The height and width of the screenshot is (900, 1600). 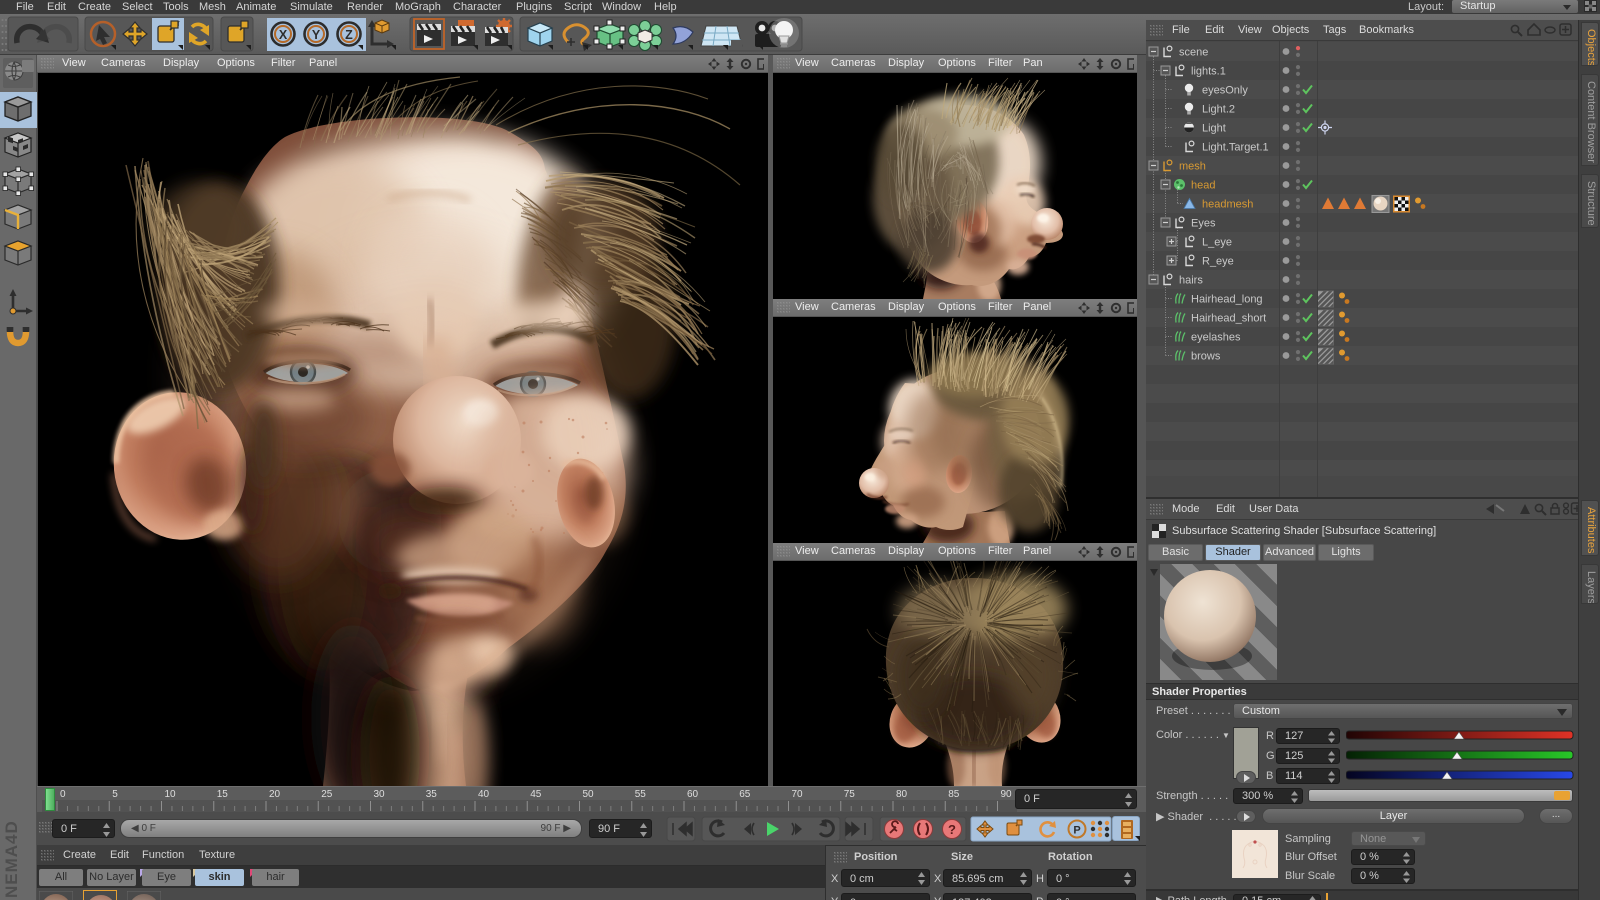 What do you see at coordinates (484, 794) in the screenshot?
I see `svg-text: 40` at bounding box center [484, 794].